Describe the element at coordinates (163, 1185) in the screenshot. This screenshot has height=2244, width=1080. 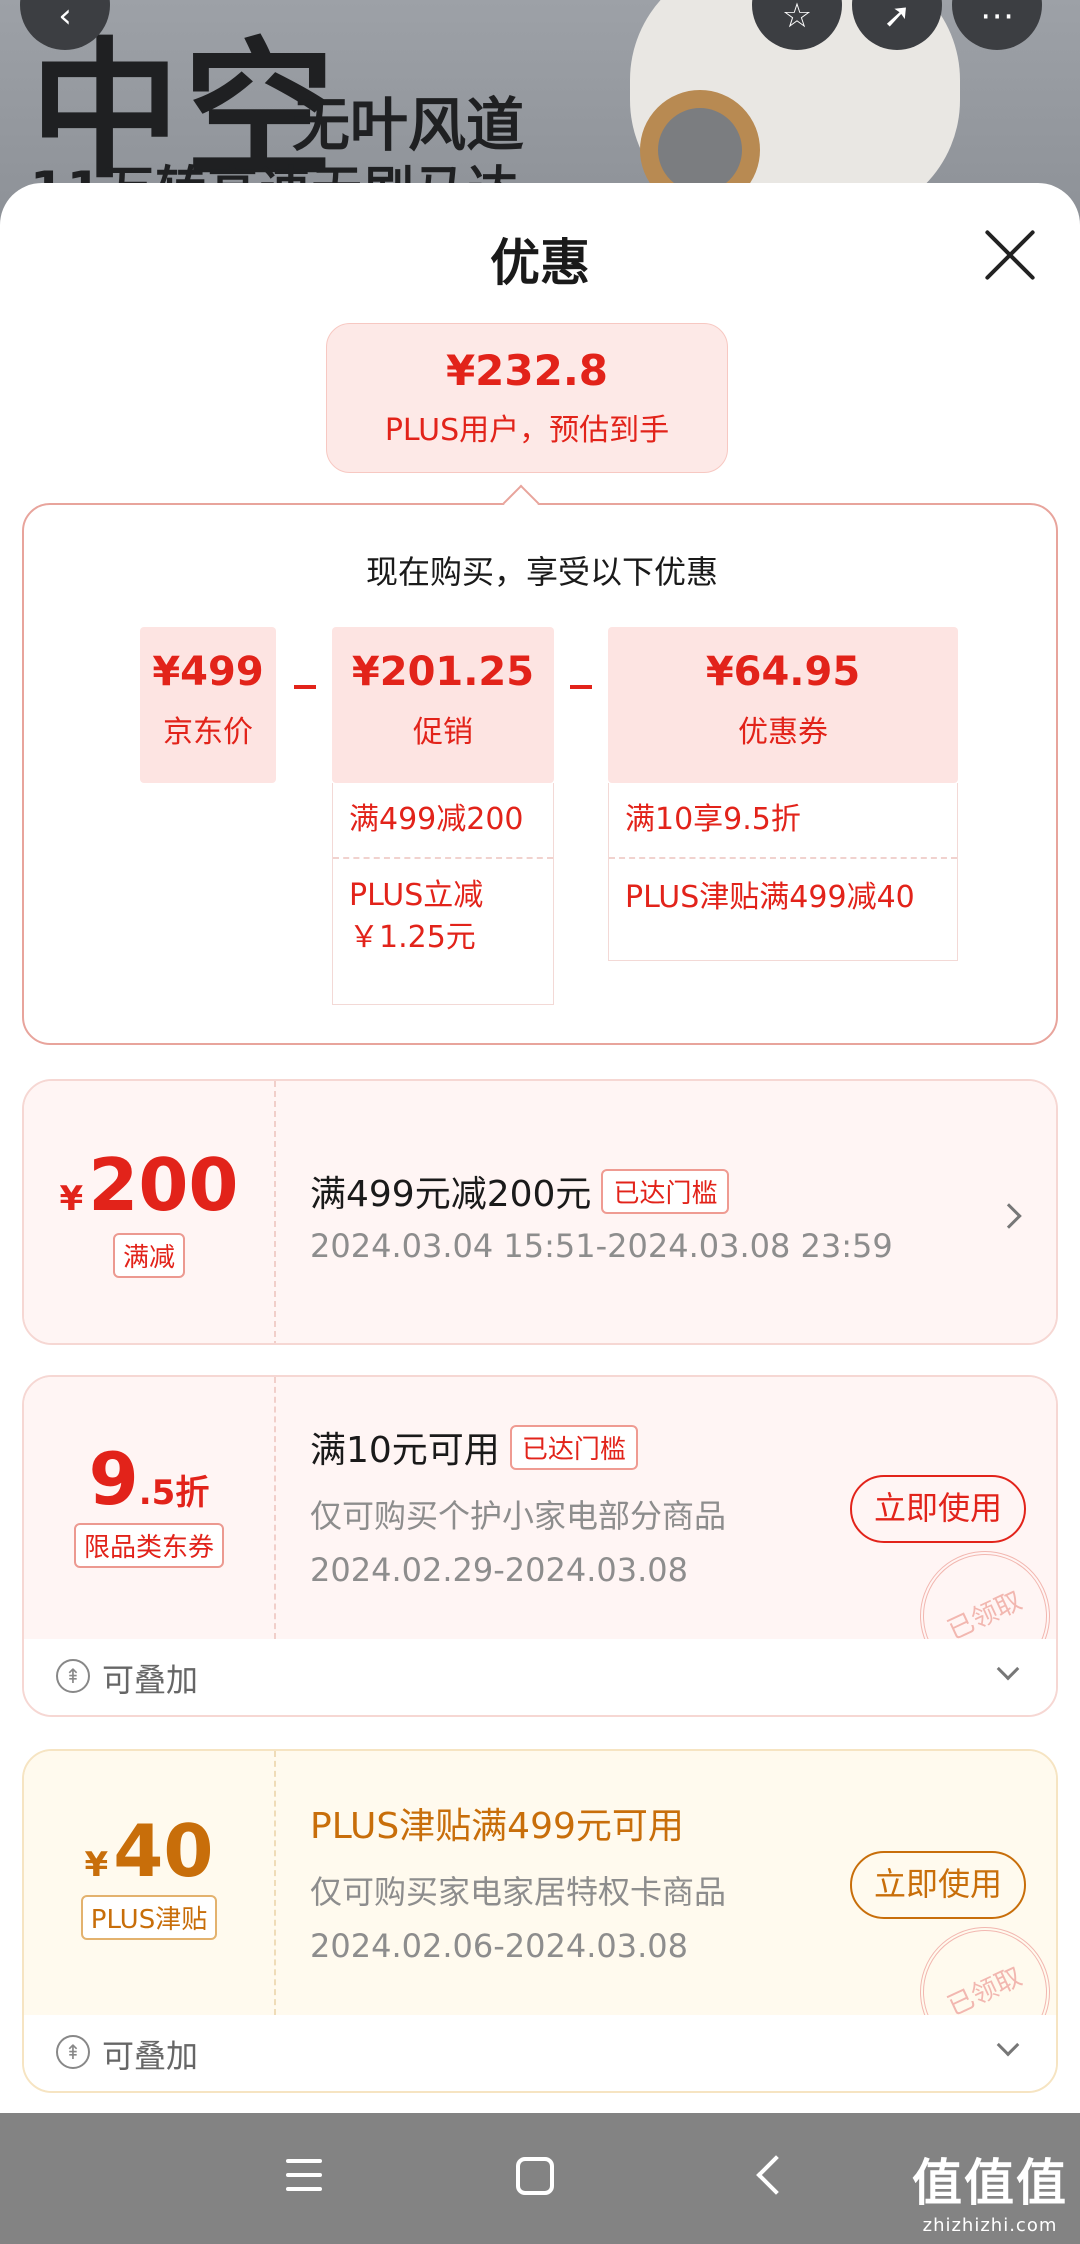
I see `coupon-value: 200` at that location.